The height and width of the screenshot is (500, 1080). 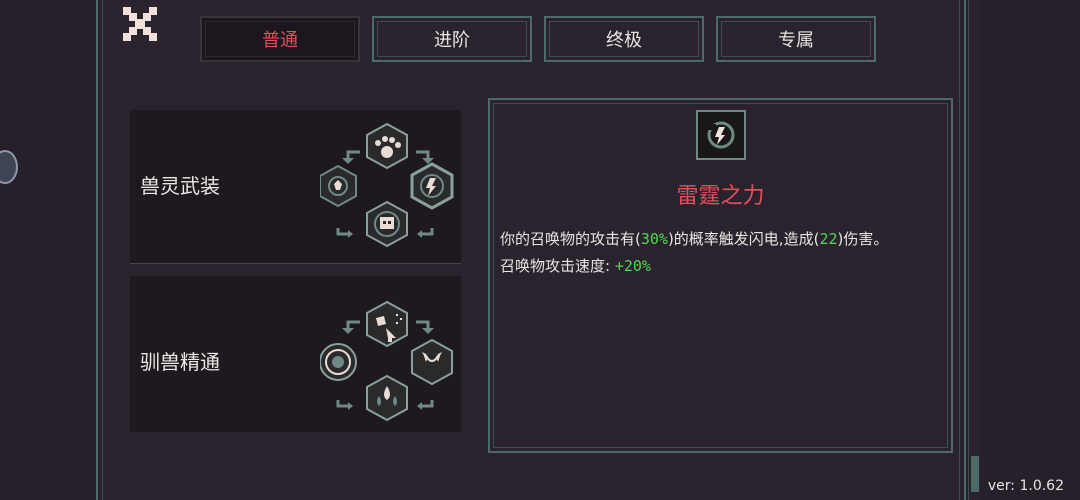 I want to click on tab-normal: 普通, so click(x=280, y=39).